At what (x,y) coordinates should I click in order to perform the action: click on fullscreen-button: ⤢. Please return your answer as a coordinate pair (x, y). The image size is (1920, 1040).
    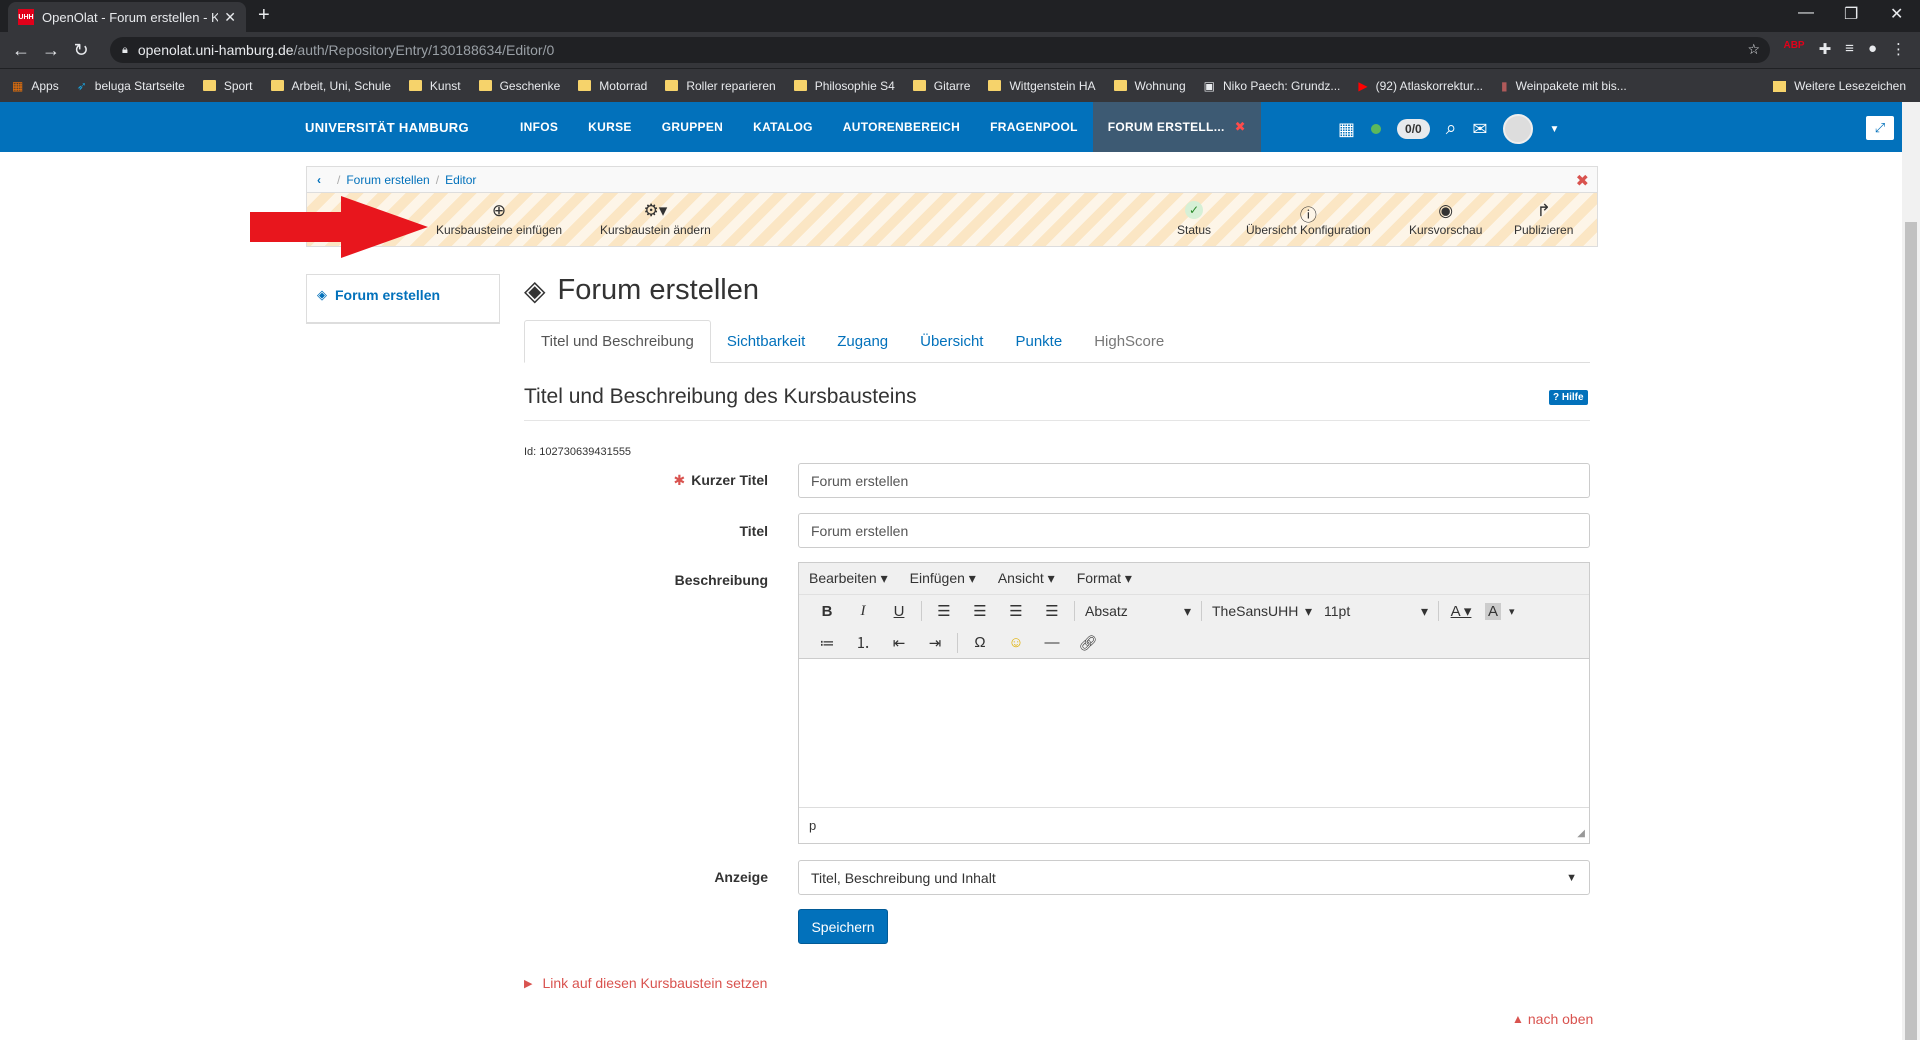
    Looking at the image, I should click on (1880, 128).